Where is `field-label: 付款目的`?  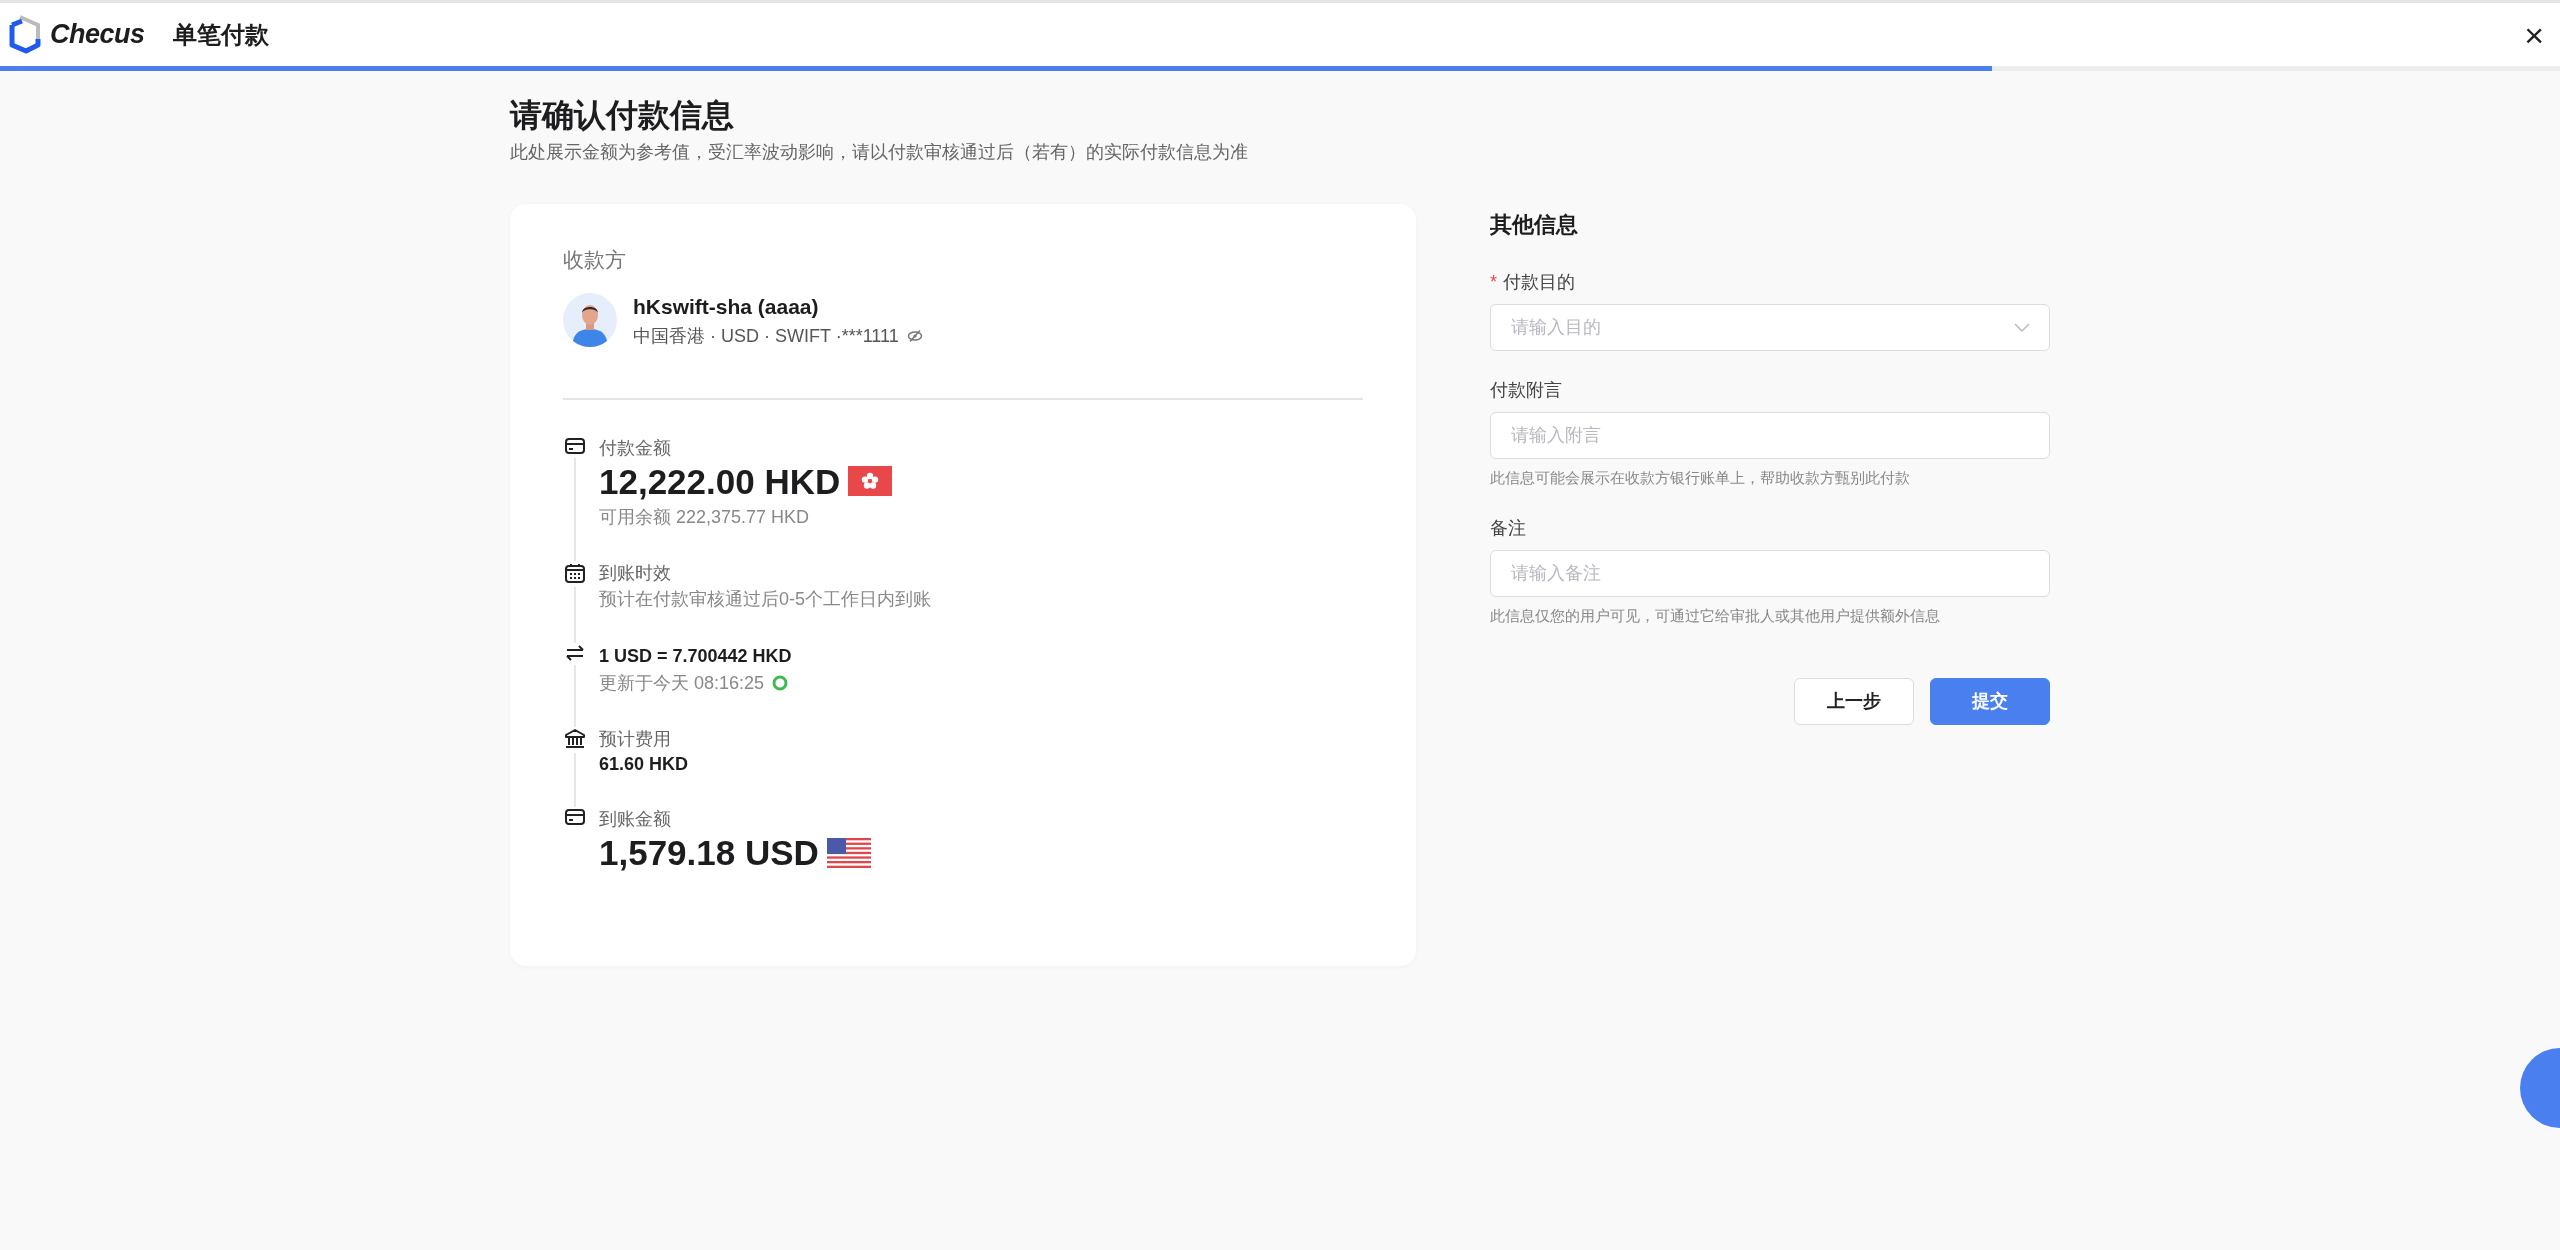 field-label: 付款目的 is located at coordinates (1539, 282).